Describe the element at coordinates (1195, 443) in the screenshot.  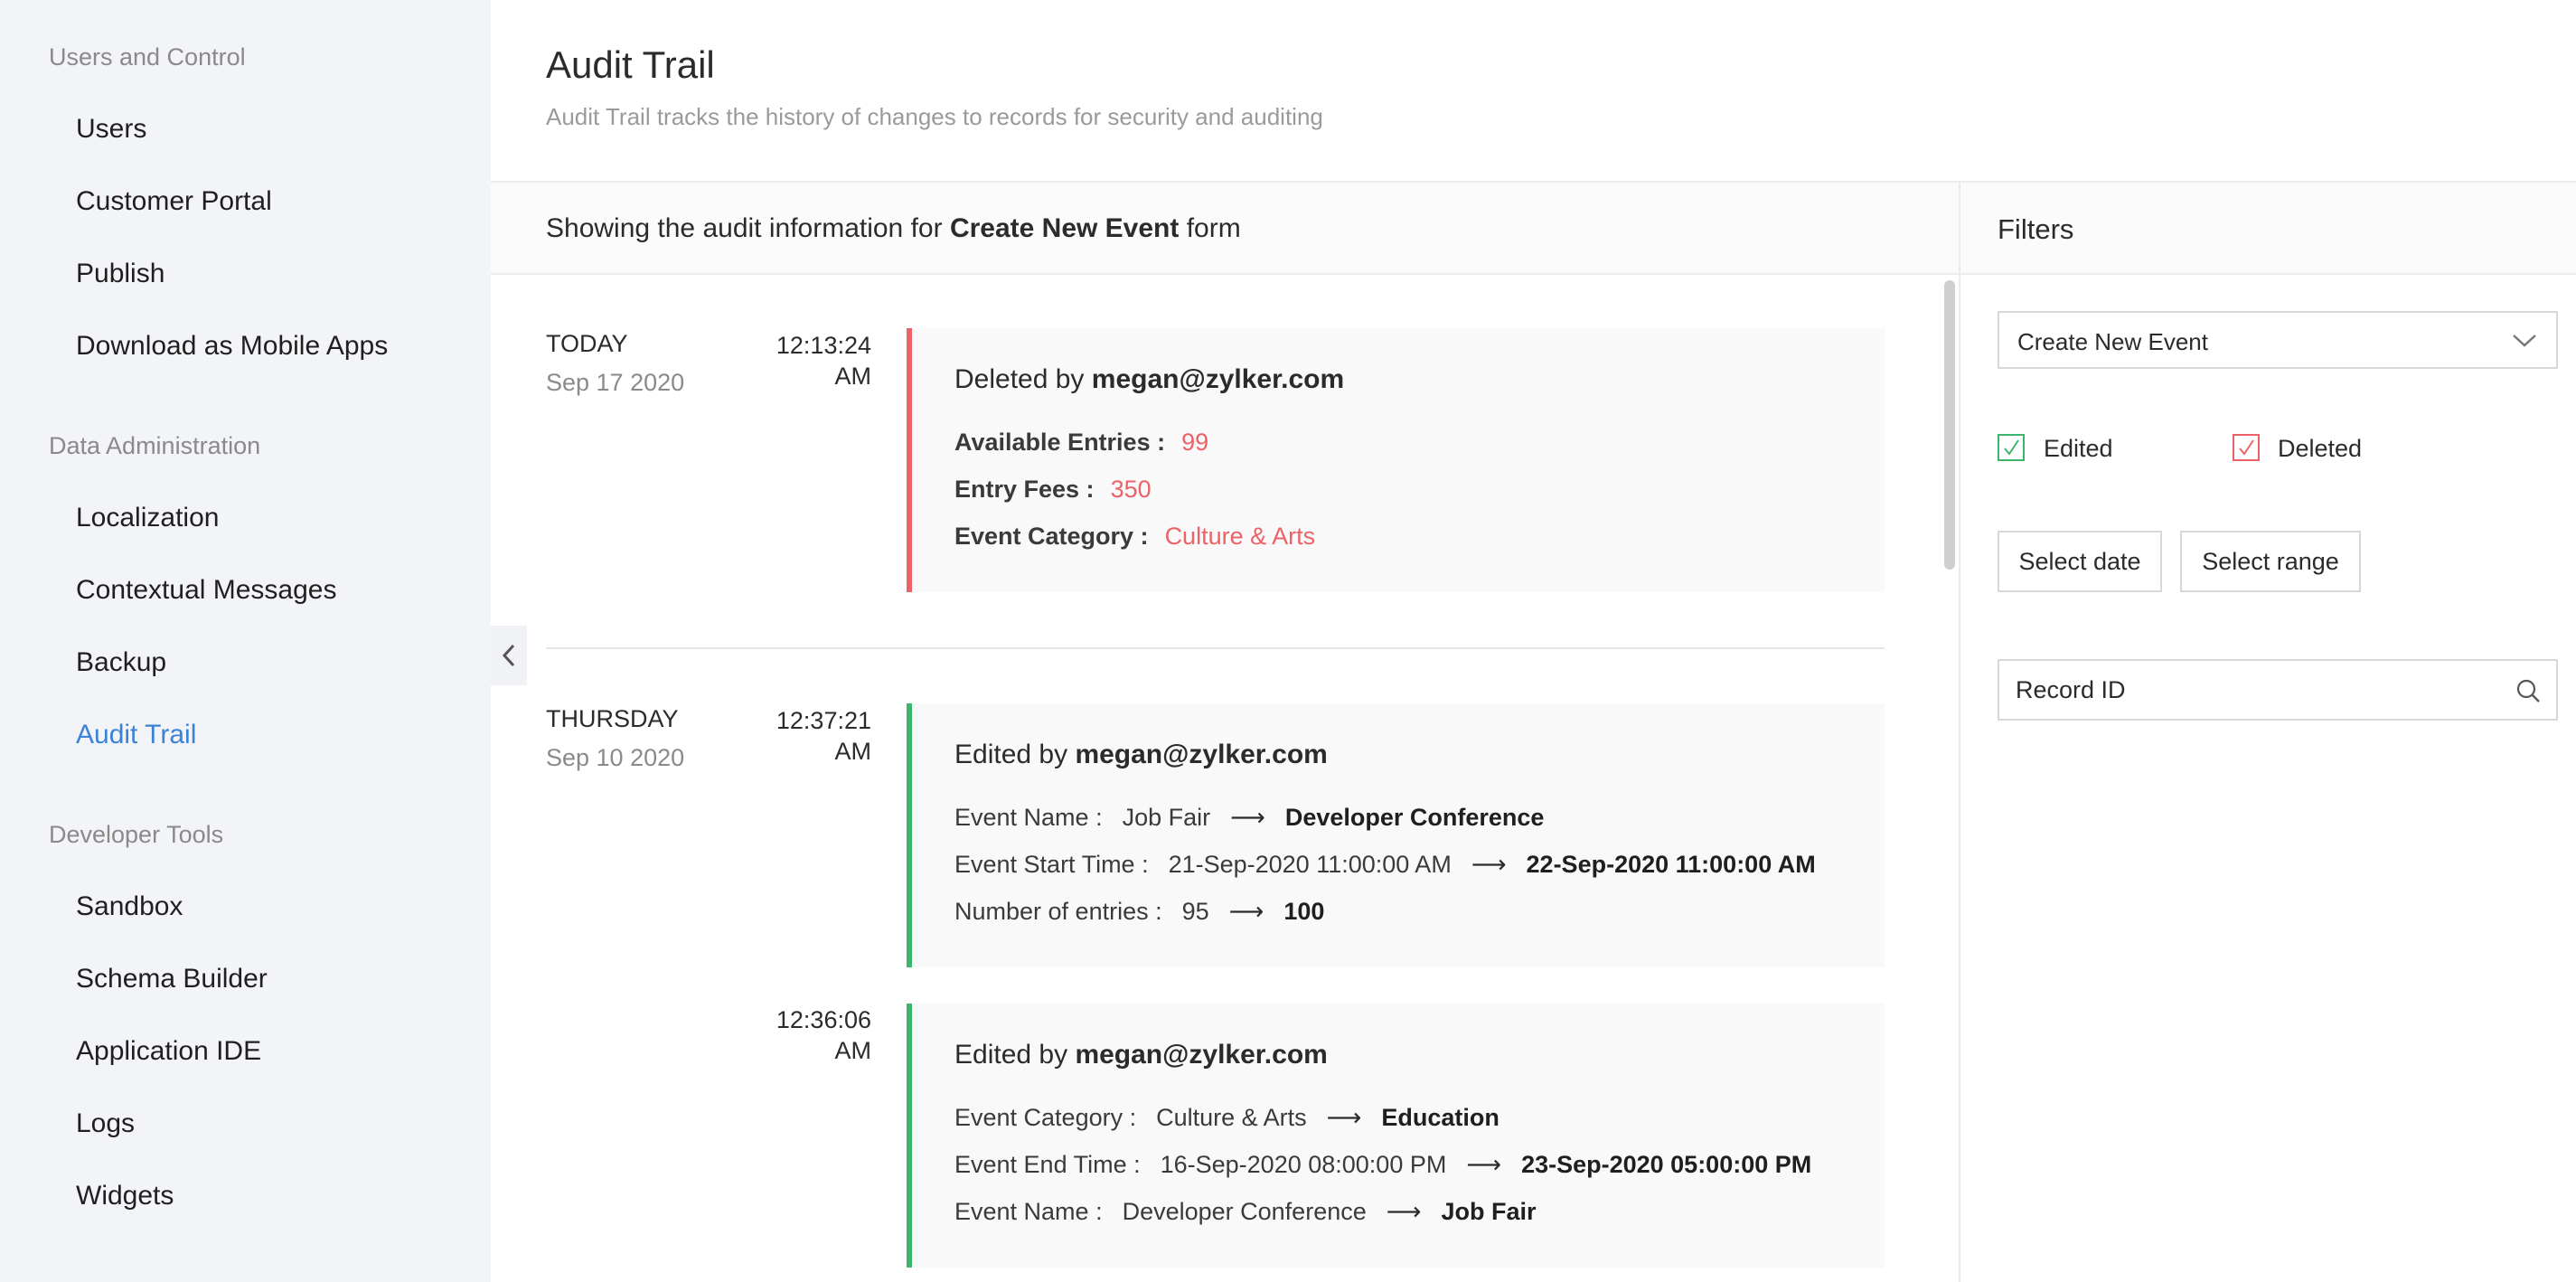
I see `field-value: 99` at that location.